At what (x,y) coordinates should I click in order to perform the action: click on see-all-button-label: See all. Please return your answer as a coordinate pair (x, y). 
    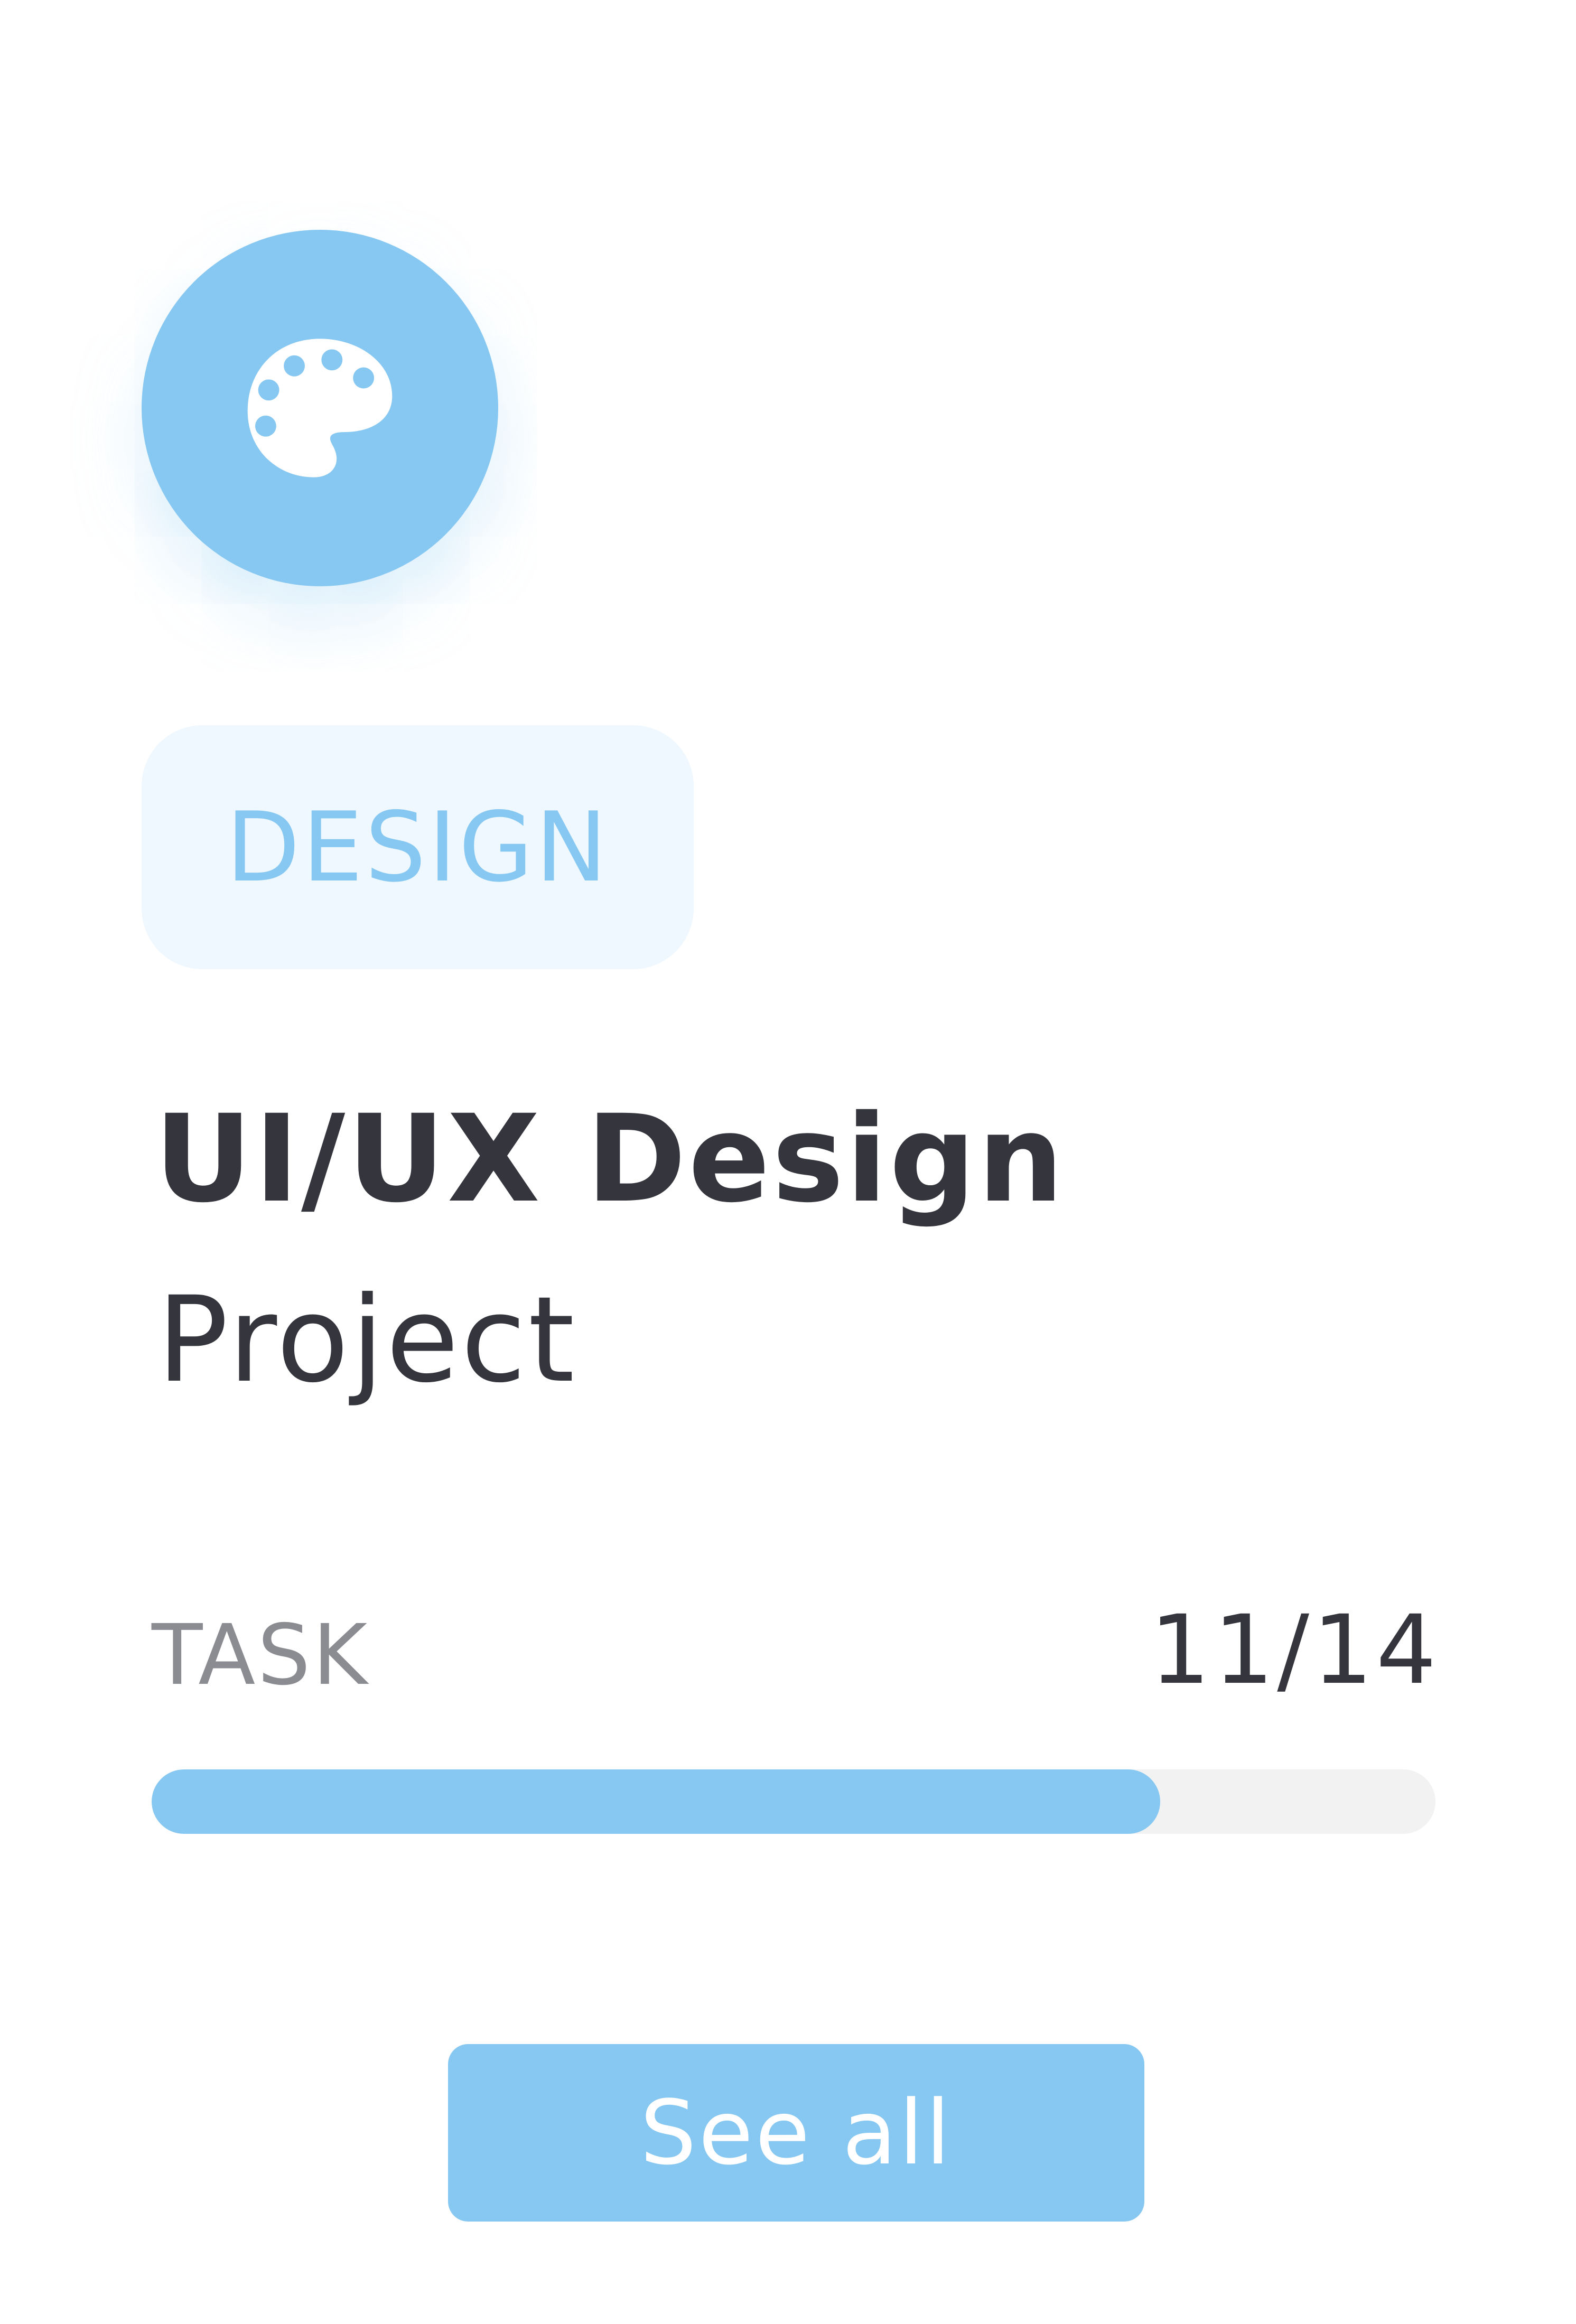
    Looking at the image, I should click on (796, 2133).